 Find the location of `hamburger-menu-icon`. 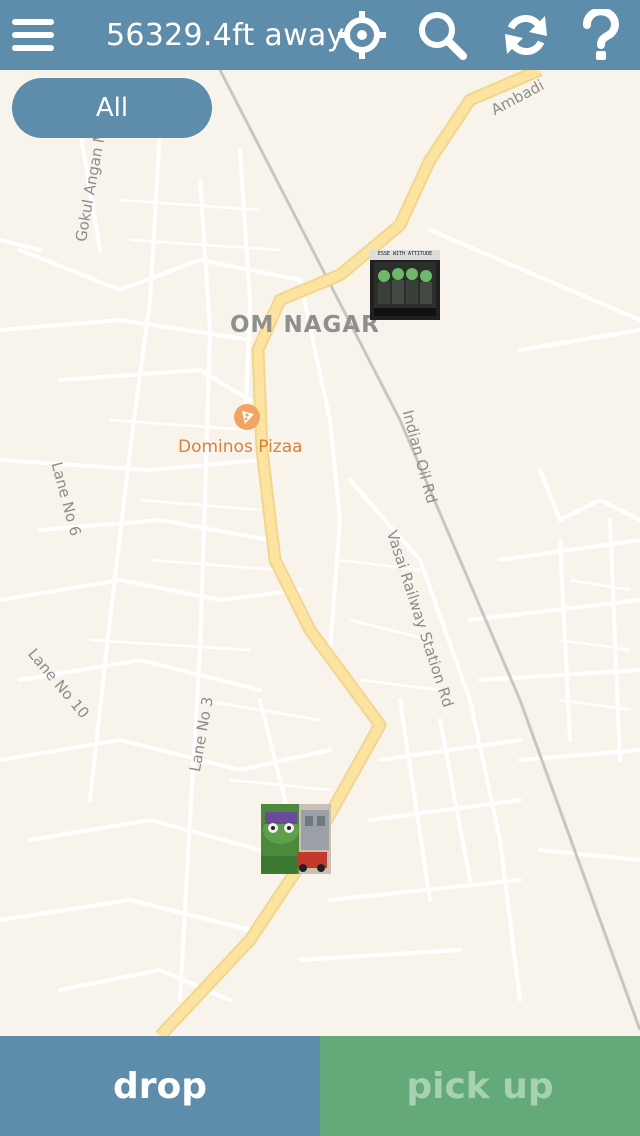

hamburger-menu-icon is located at coordinates (33, 35).